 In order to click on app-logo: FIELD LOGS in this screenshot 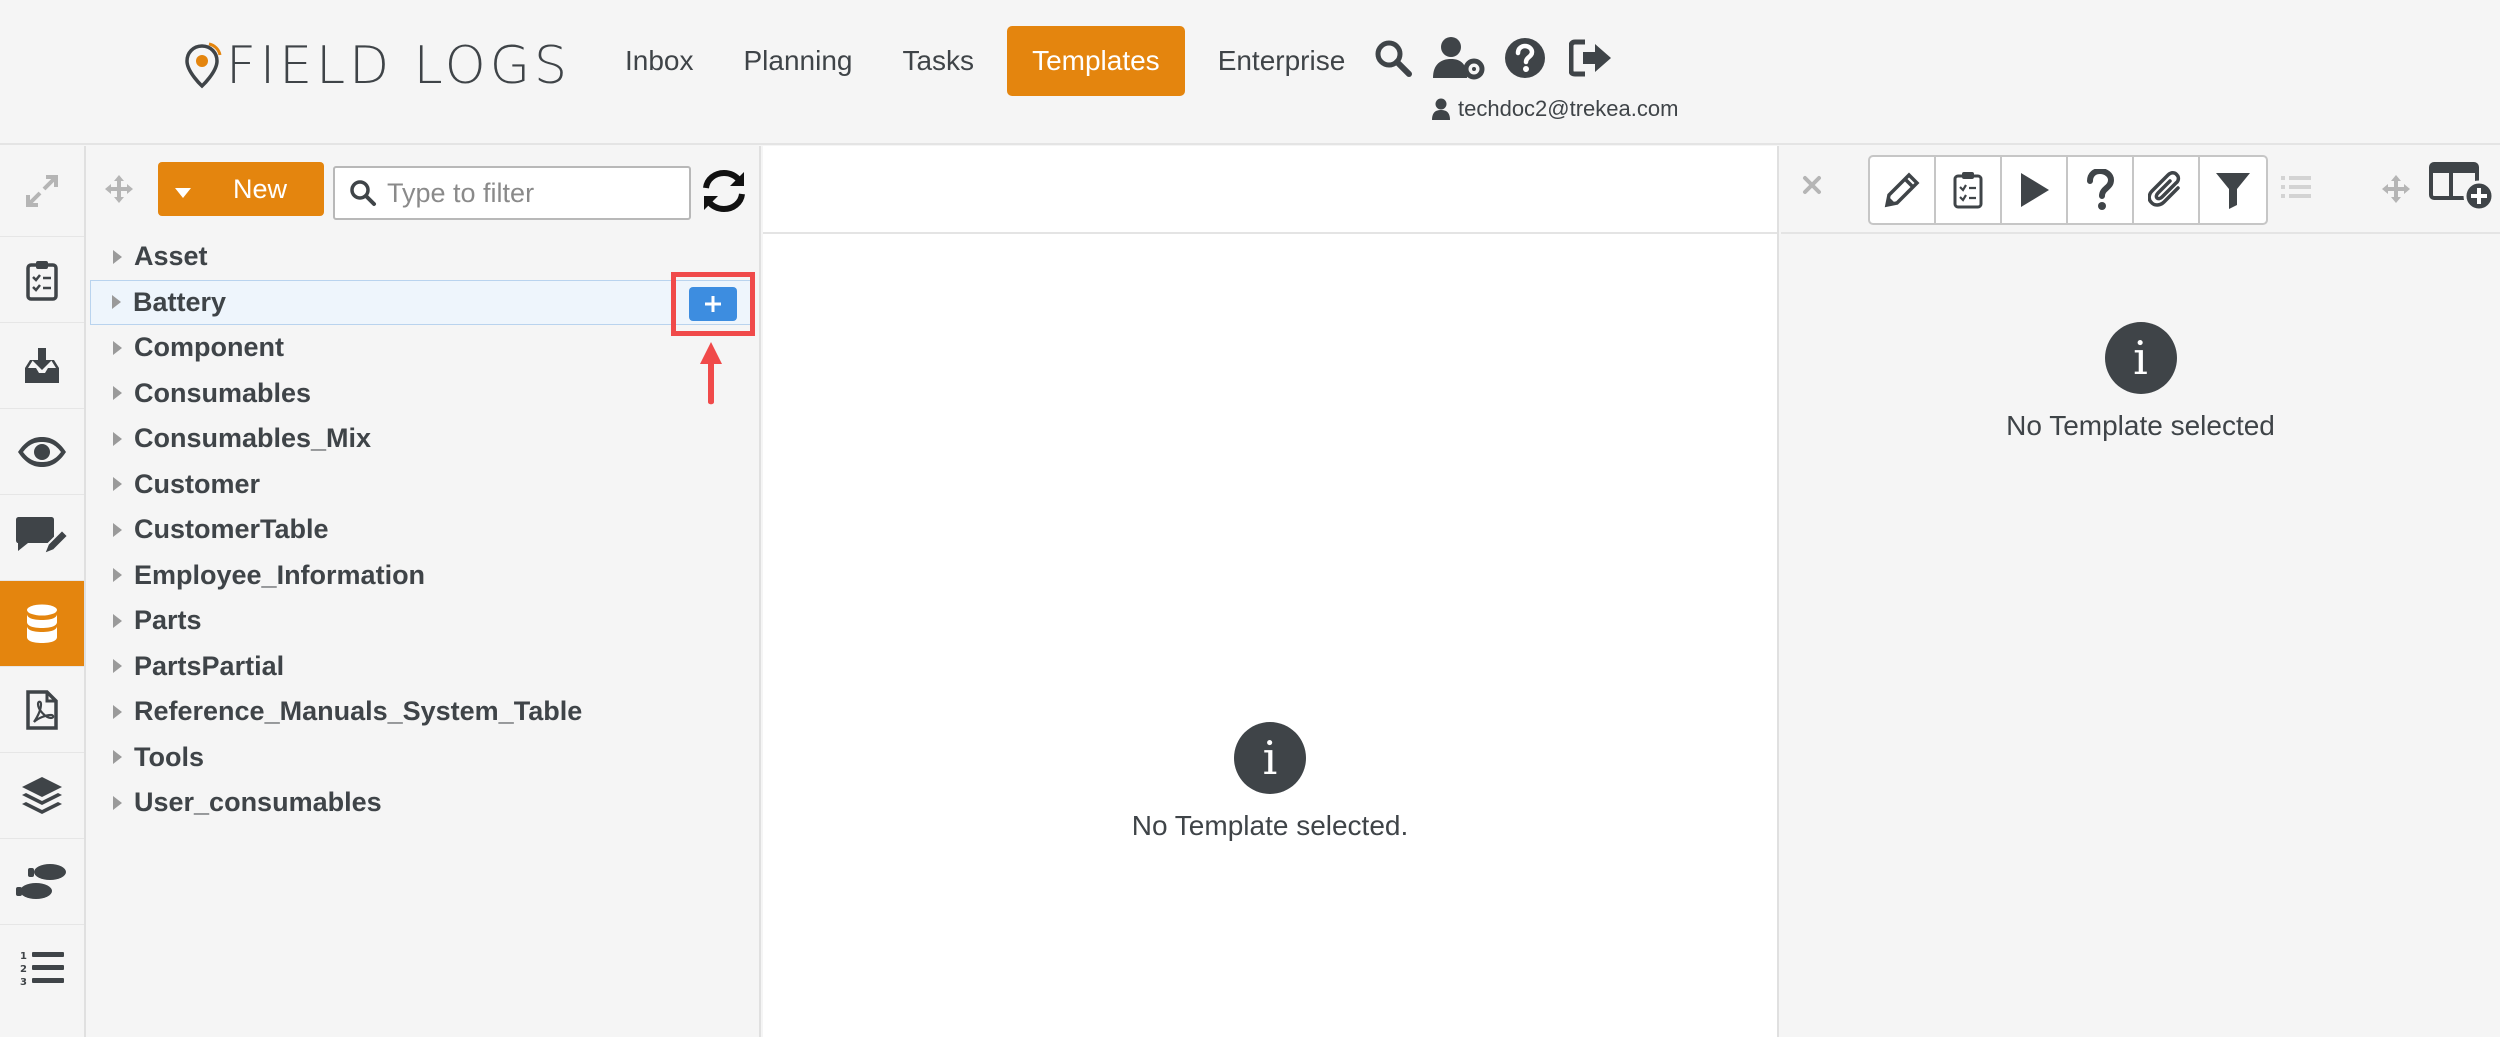, I will do `click(376, 66)`.